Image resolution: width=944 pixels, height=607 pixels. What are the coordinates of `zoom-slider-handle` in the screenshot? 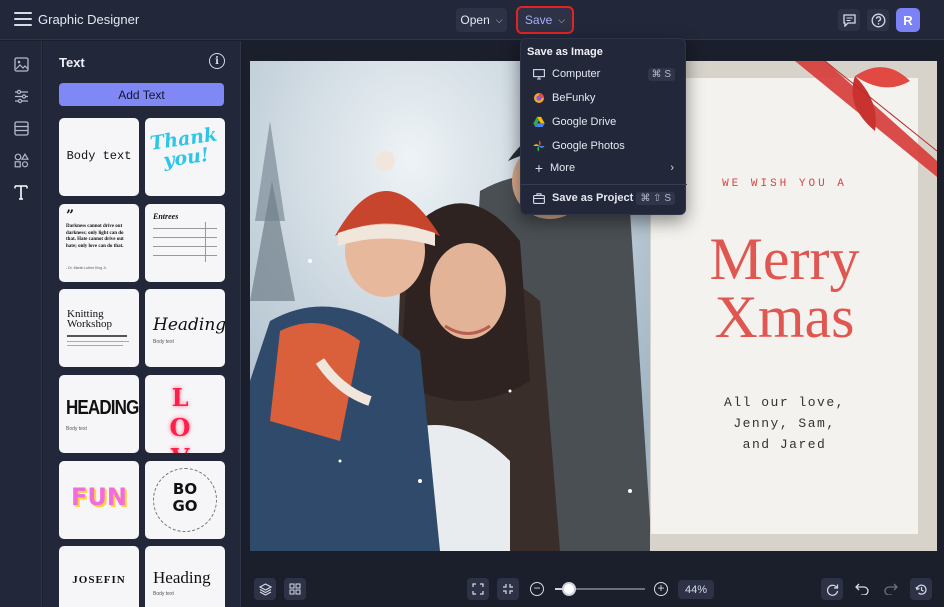 It's located at (568, 589).